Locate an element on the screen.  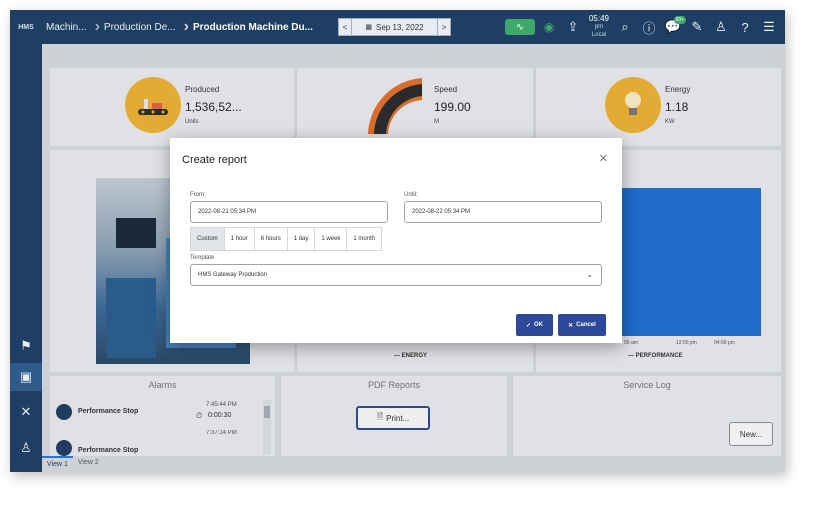
tools-icon: ✕ is located at coordinates (26, 412).